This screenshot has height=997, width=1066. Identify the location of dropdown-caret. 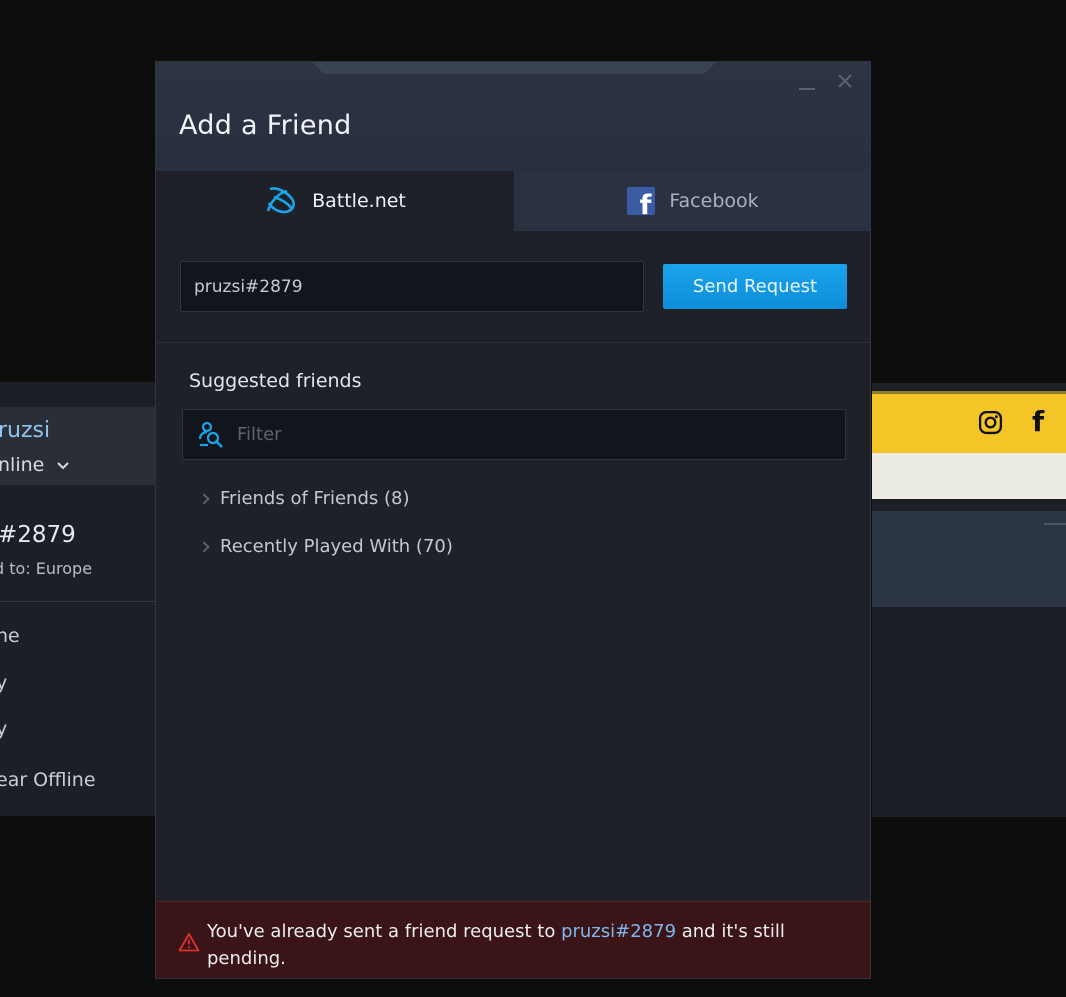
(139, 491).